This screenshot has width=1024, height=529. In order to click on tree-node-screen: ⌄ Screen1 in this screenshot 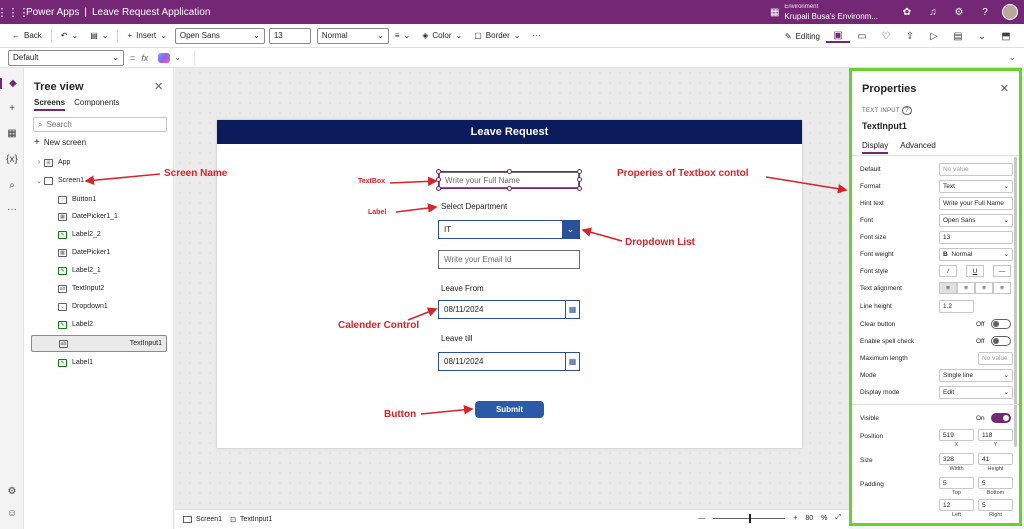, I will do `click(99, 180)`.